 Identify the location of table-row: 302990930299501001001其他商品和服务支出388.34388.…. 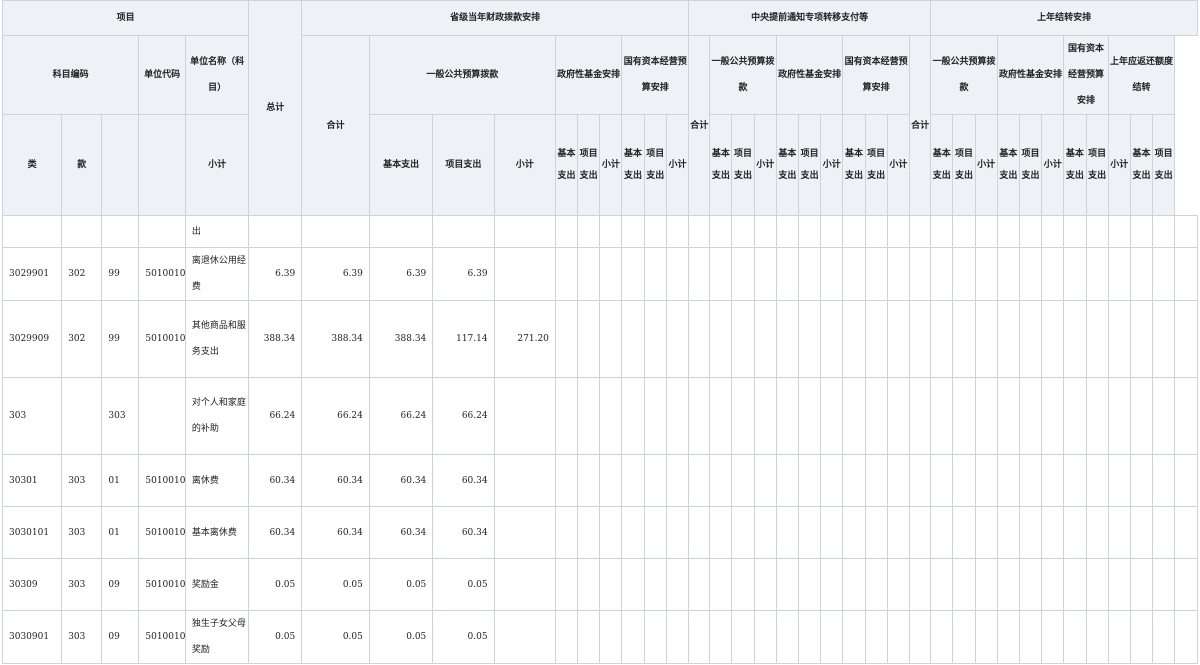
(599, 339).